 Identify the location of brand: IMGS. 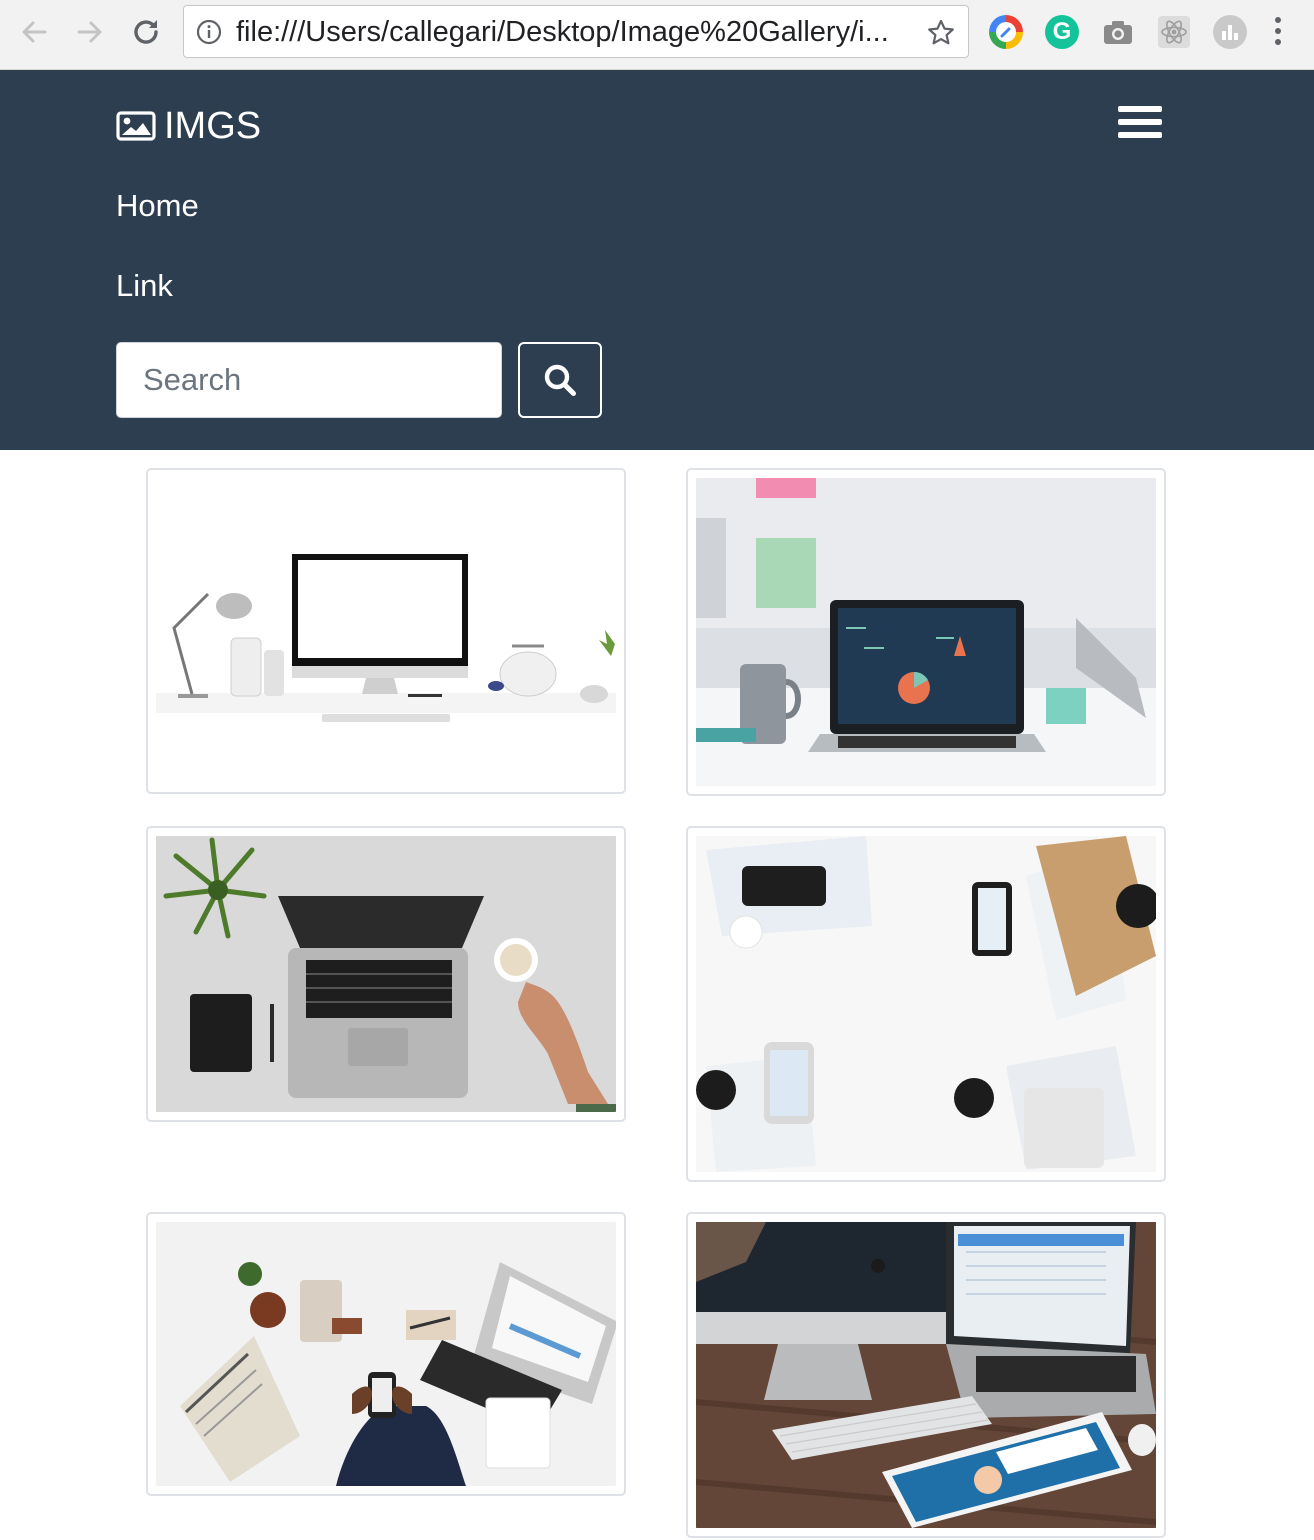
(188, 126).